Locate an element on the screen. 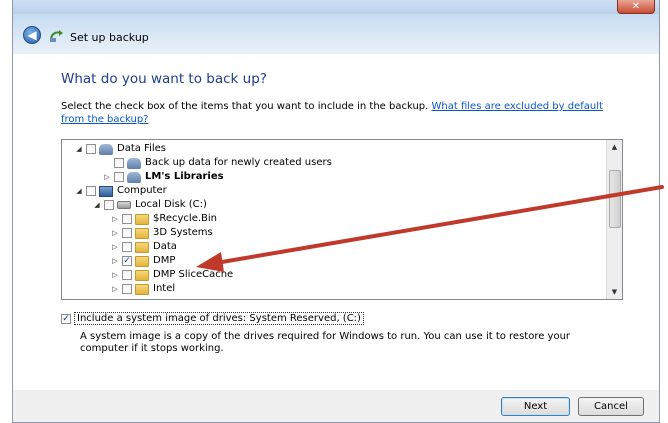  tree-item-label: DMP is located at coordinates (164, 260).